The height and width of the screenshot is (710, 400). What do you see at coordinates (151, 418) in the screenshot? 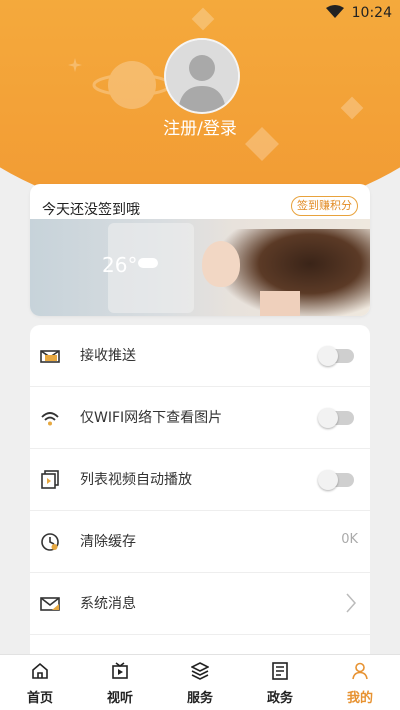
I see `setting-label: 仅WIFI网络下查看图片` at bounding box center [151, 418].